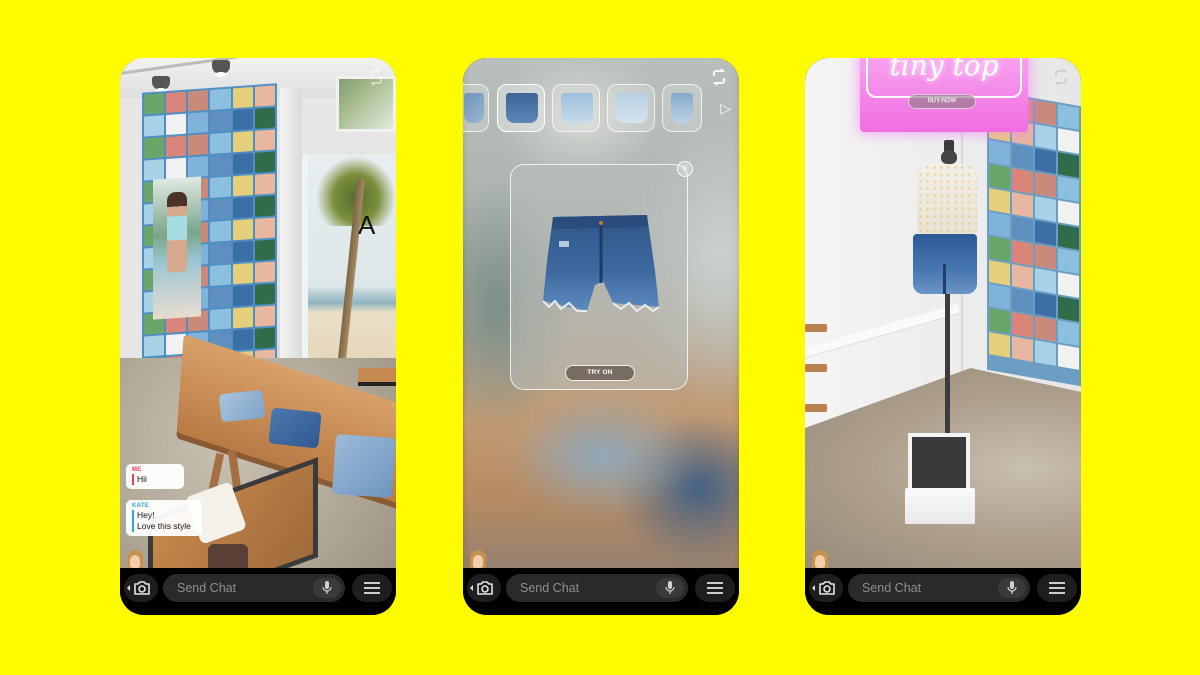 This screenshot has height=675, width=1200. I want to click on product-card: × TRY ON, so click(601, 275).